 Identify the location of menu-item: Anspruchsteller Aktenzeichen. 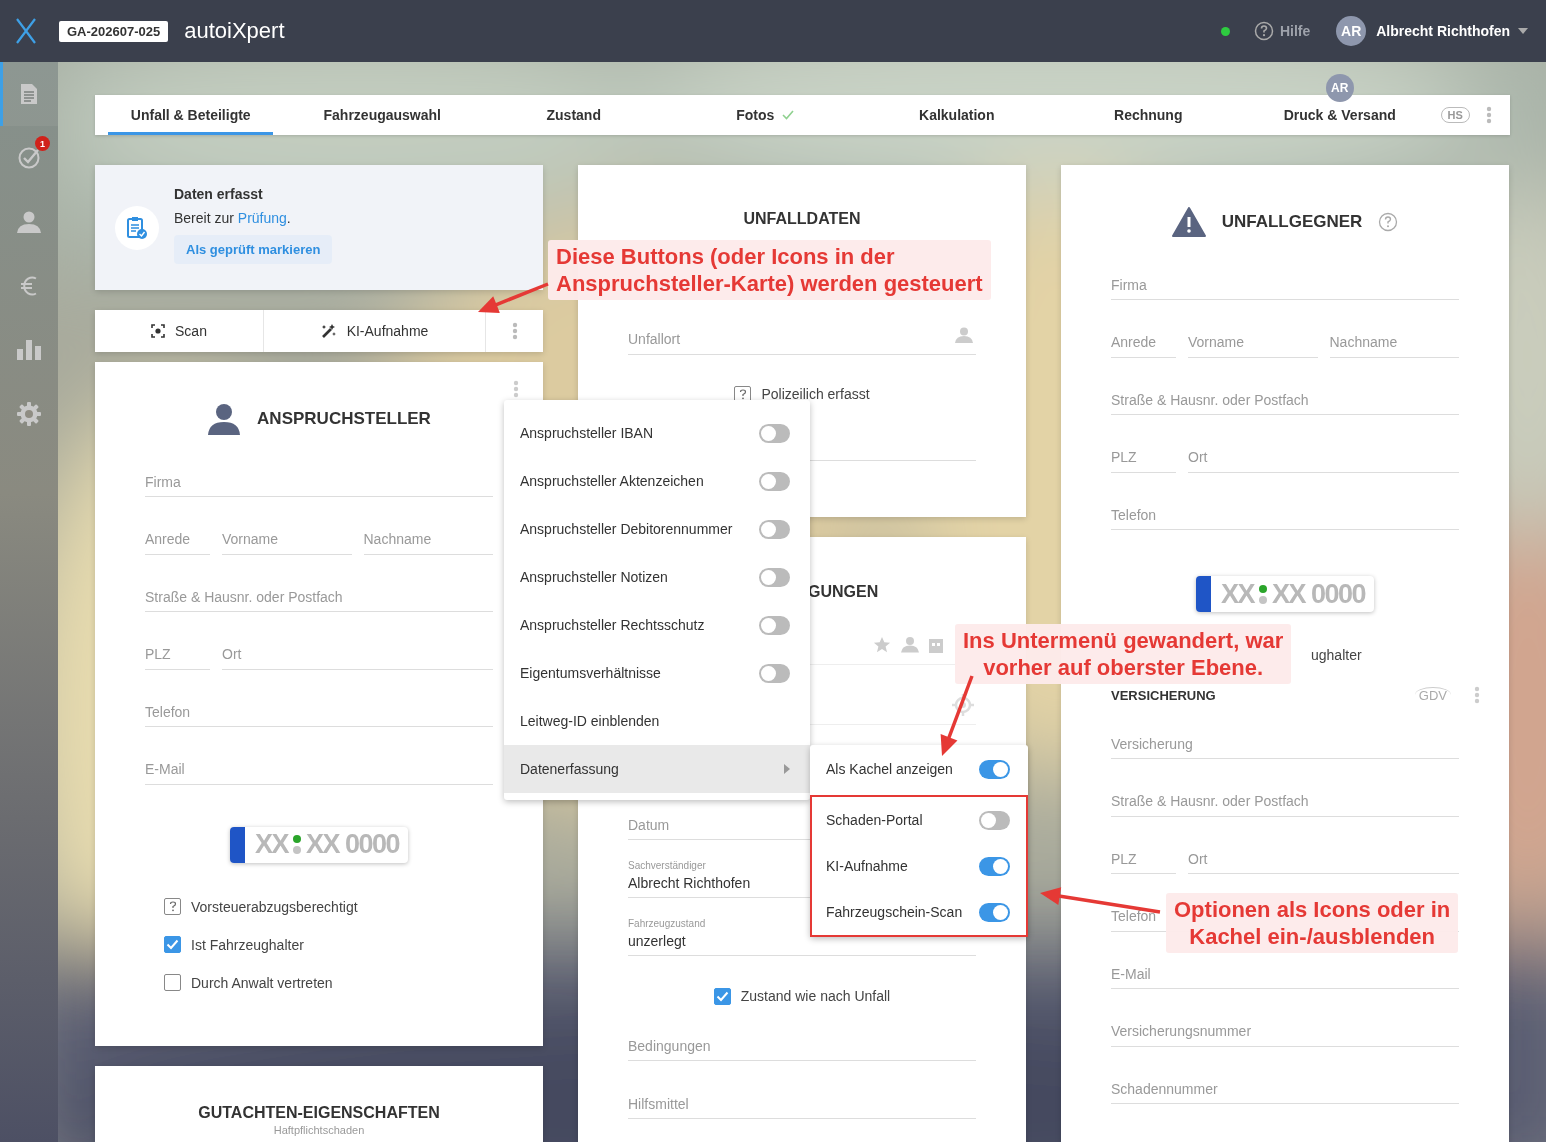
(657, 481).